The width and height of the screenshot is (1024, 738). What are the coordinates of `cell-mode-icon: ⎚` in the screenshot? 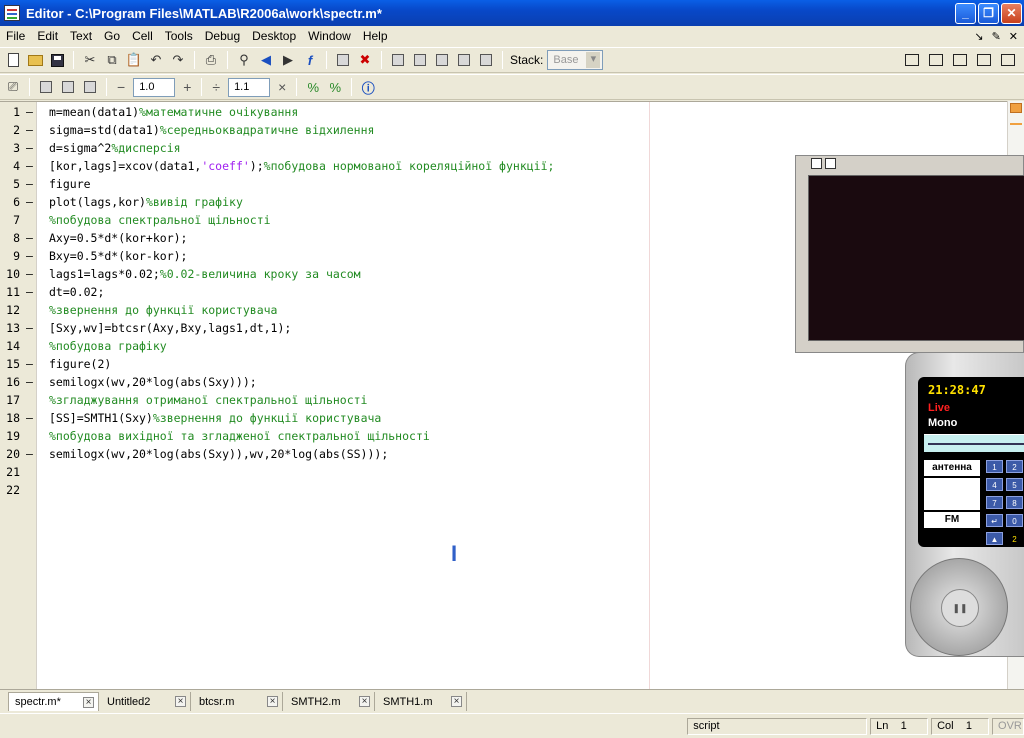 It's located at (13, 87).